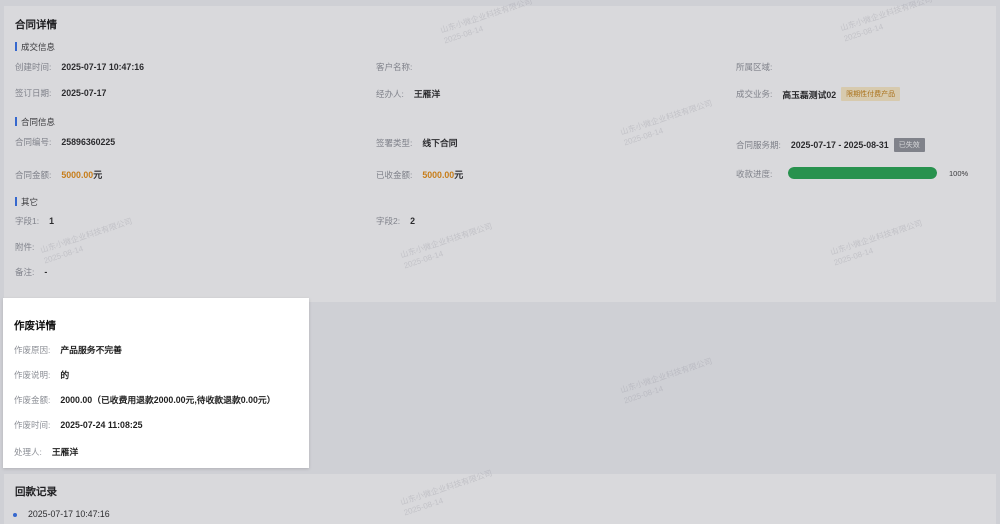 The width and height of the screenshot is (1000, 524). What do you see at coordinates (91, 350) in the screenshot?
I see `void-reason-value: 产品服务不完善` at bounding box center [91, 350].